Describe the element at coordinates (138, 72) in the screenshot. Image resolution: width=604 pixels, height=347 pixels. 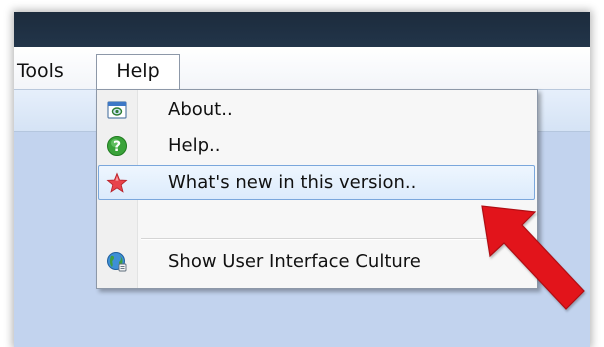
I see `menu-help: Help` at that location.